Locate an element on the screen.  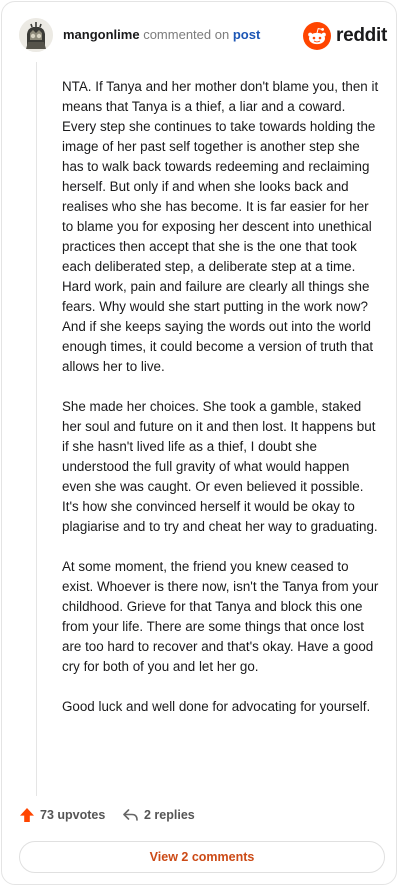
replies-button: 2 replies is located at coordinates (158, 815).